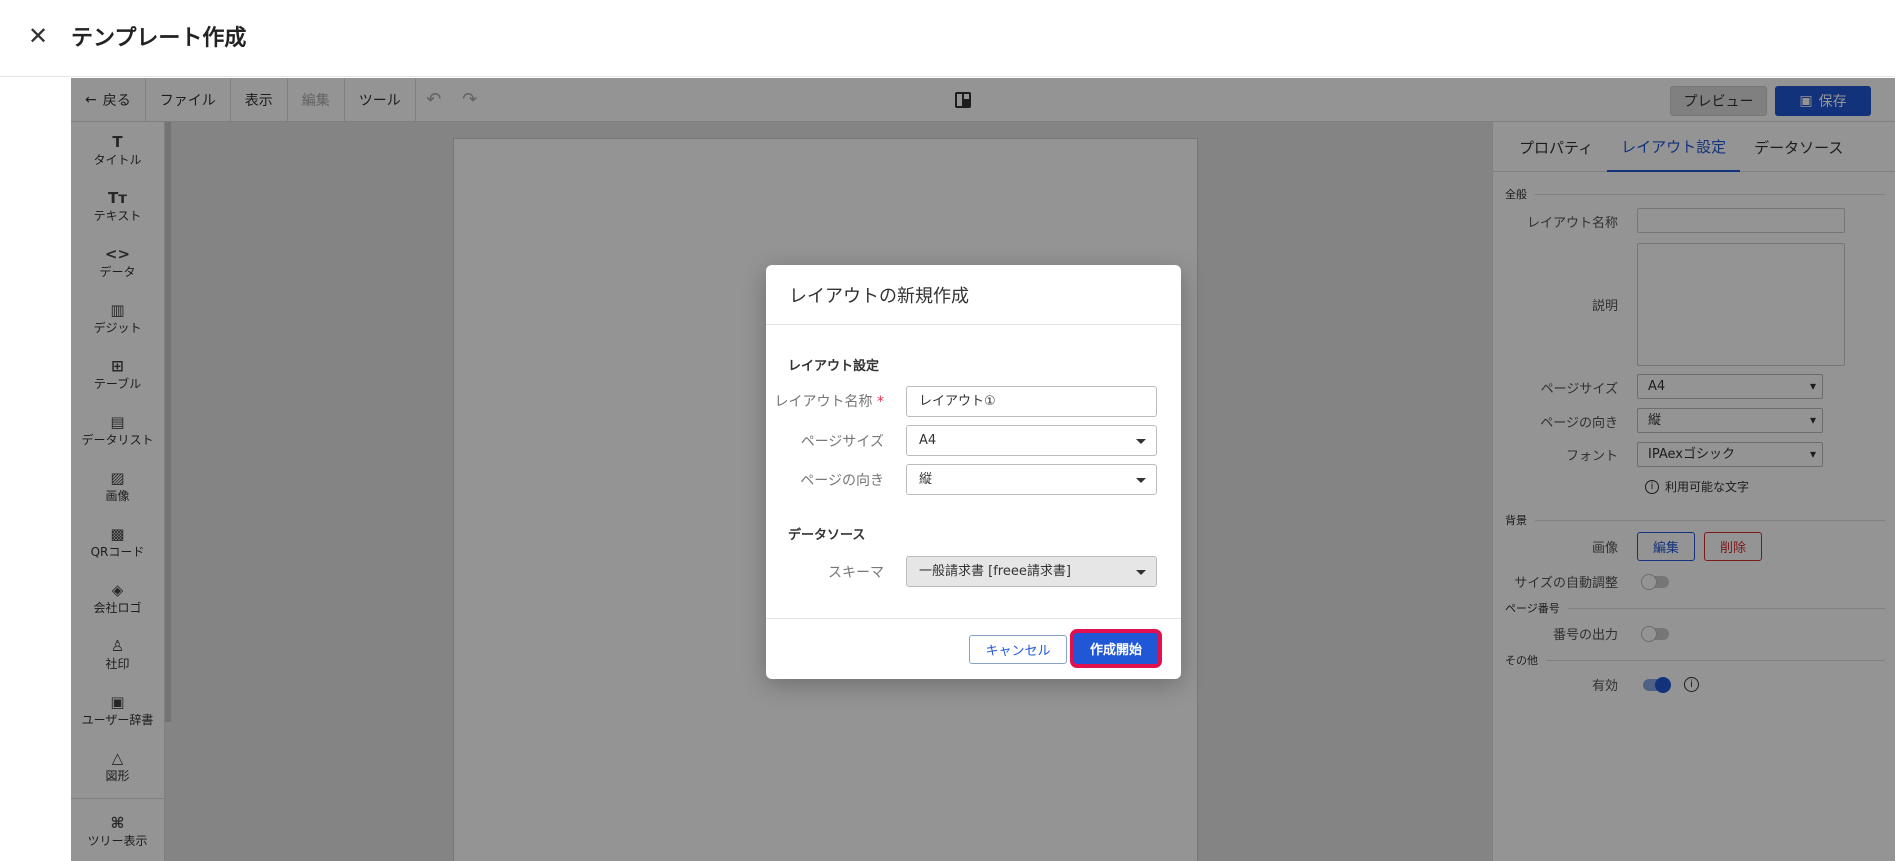 The height and width of the screenshot is (861, 1895). What do you see at coordinates (947, 38) in the screenshot?
I see `header-bar: ✕ テンプレート作成` at bounding box center [947, 38].